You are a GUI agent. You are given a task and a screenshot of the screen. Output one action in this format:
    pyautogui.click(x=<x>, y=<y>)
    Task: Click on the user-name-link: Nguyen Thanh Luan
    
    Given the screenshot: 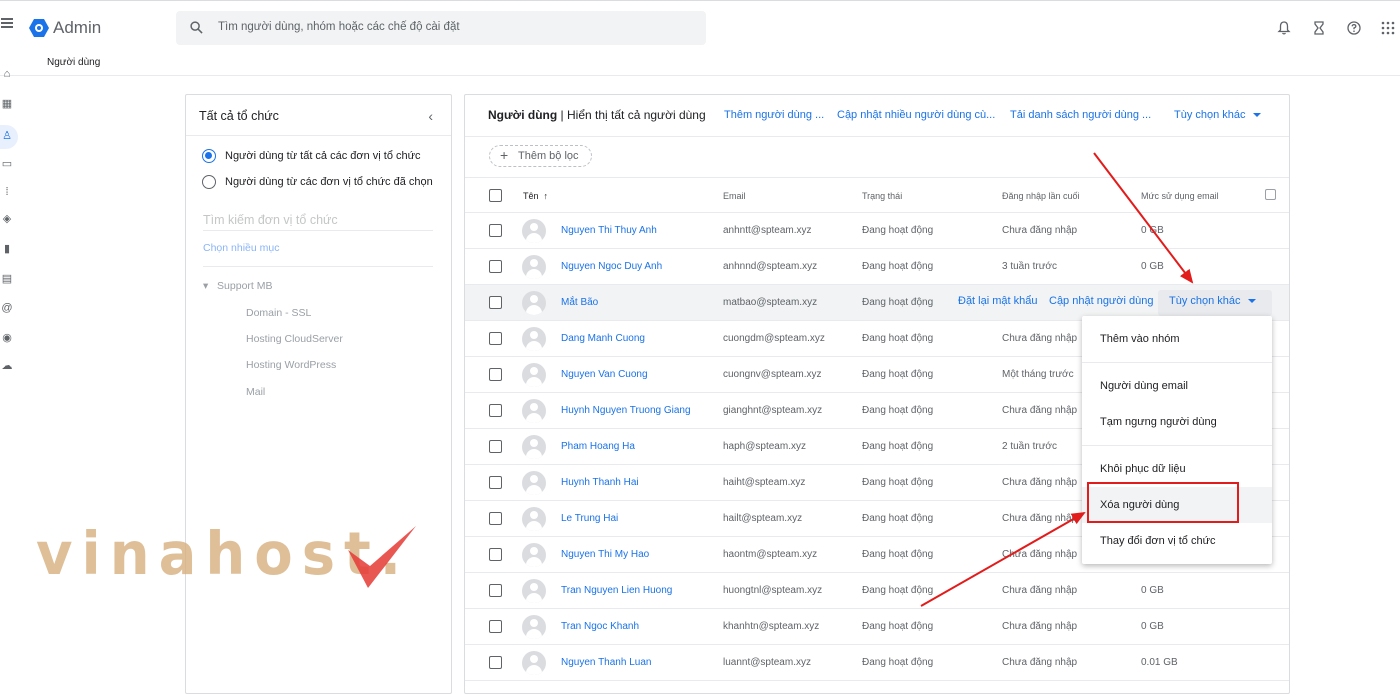 What is the action you would take?
    pyautogui.click(x=606, y=662)
    